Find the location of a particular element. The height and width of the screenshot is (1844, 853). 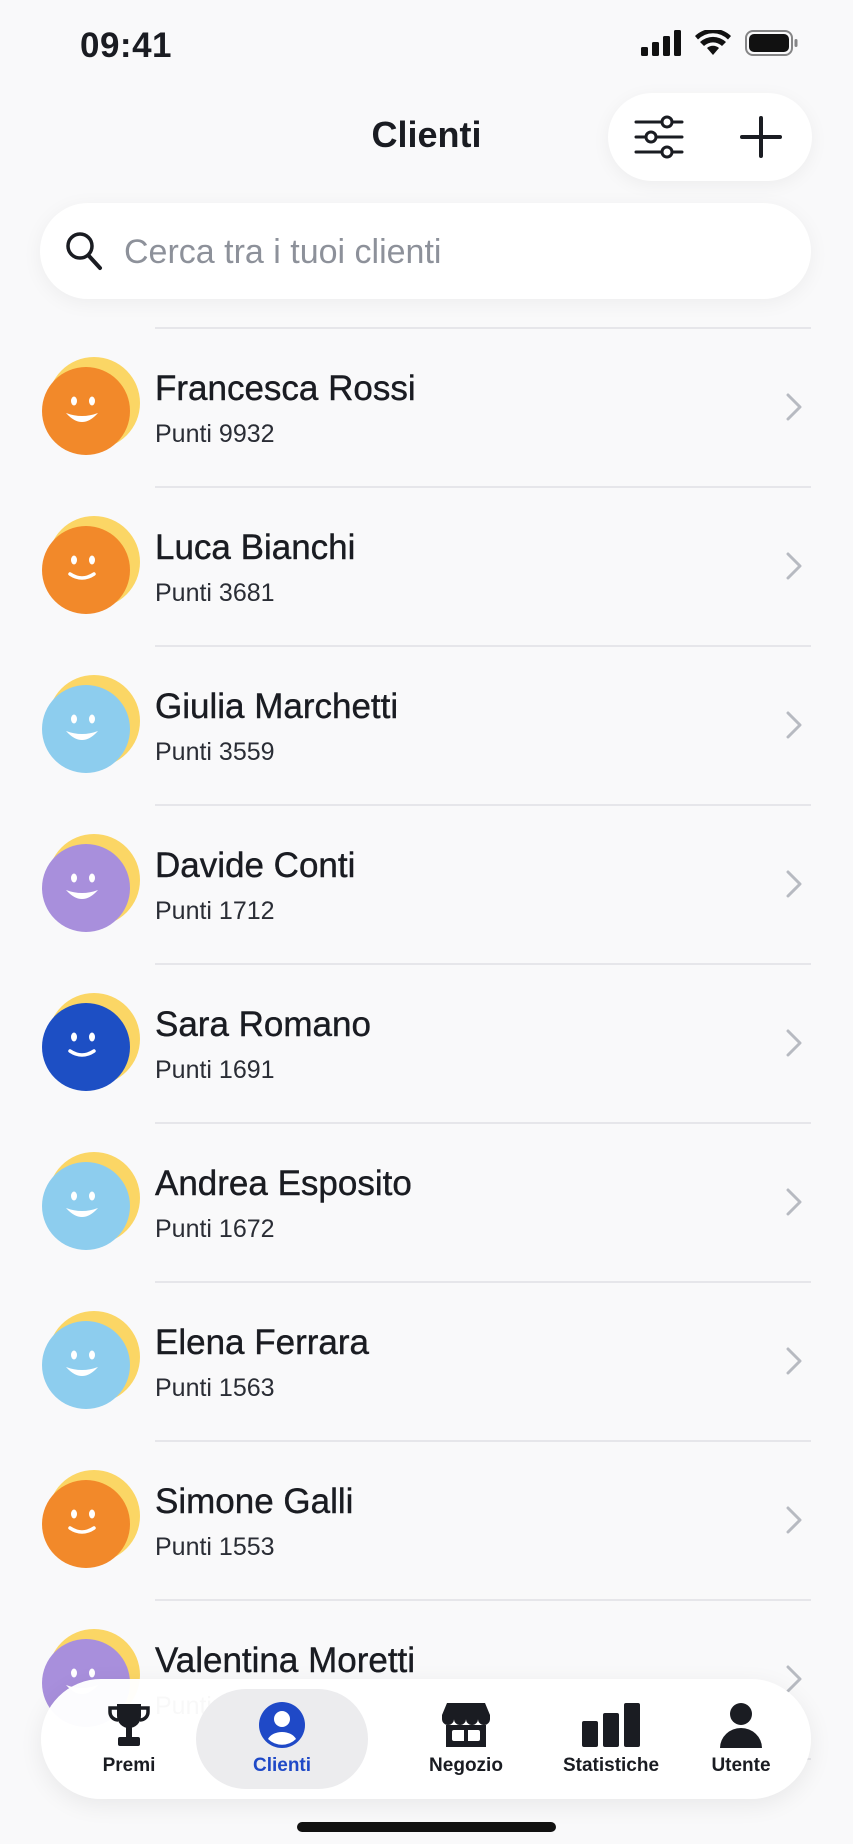

search-bar is located at coordinates (425, 252).